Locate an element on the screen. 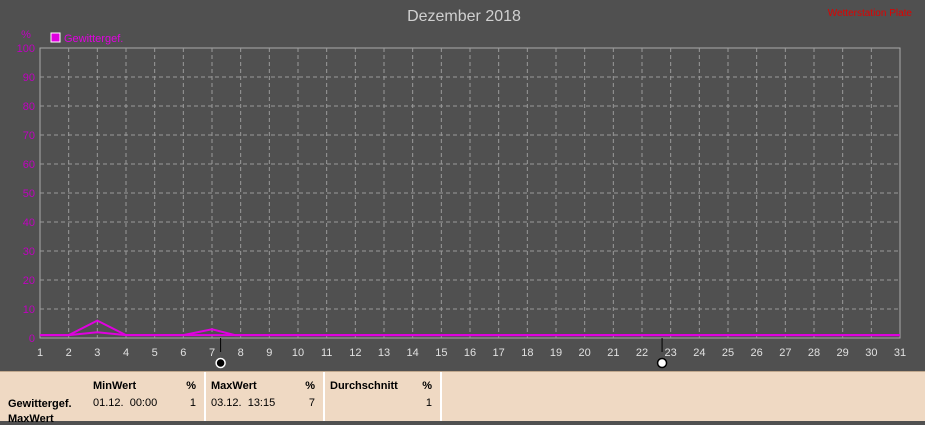 This screenshot has height=425, width=925. x-tick-label: 8 is located at coordinates (241, 353).